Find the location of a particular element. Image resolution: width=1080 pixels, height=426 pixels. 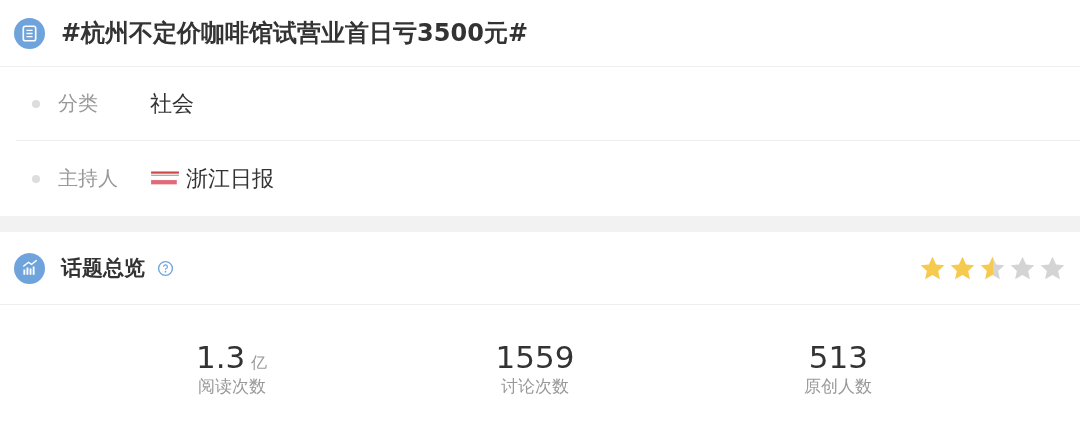

info-label: 分类 is located at coordinates (78, 103).